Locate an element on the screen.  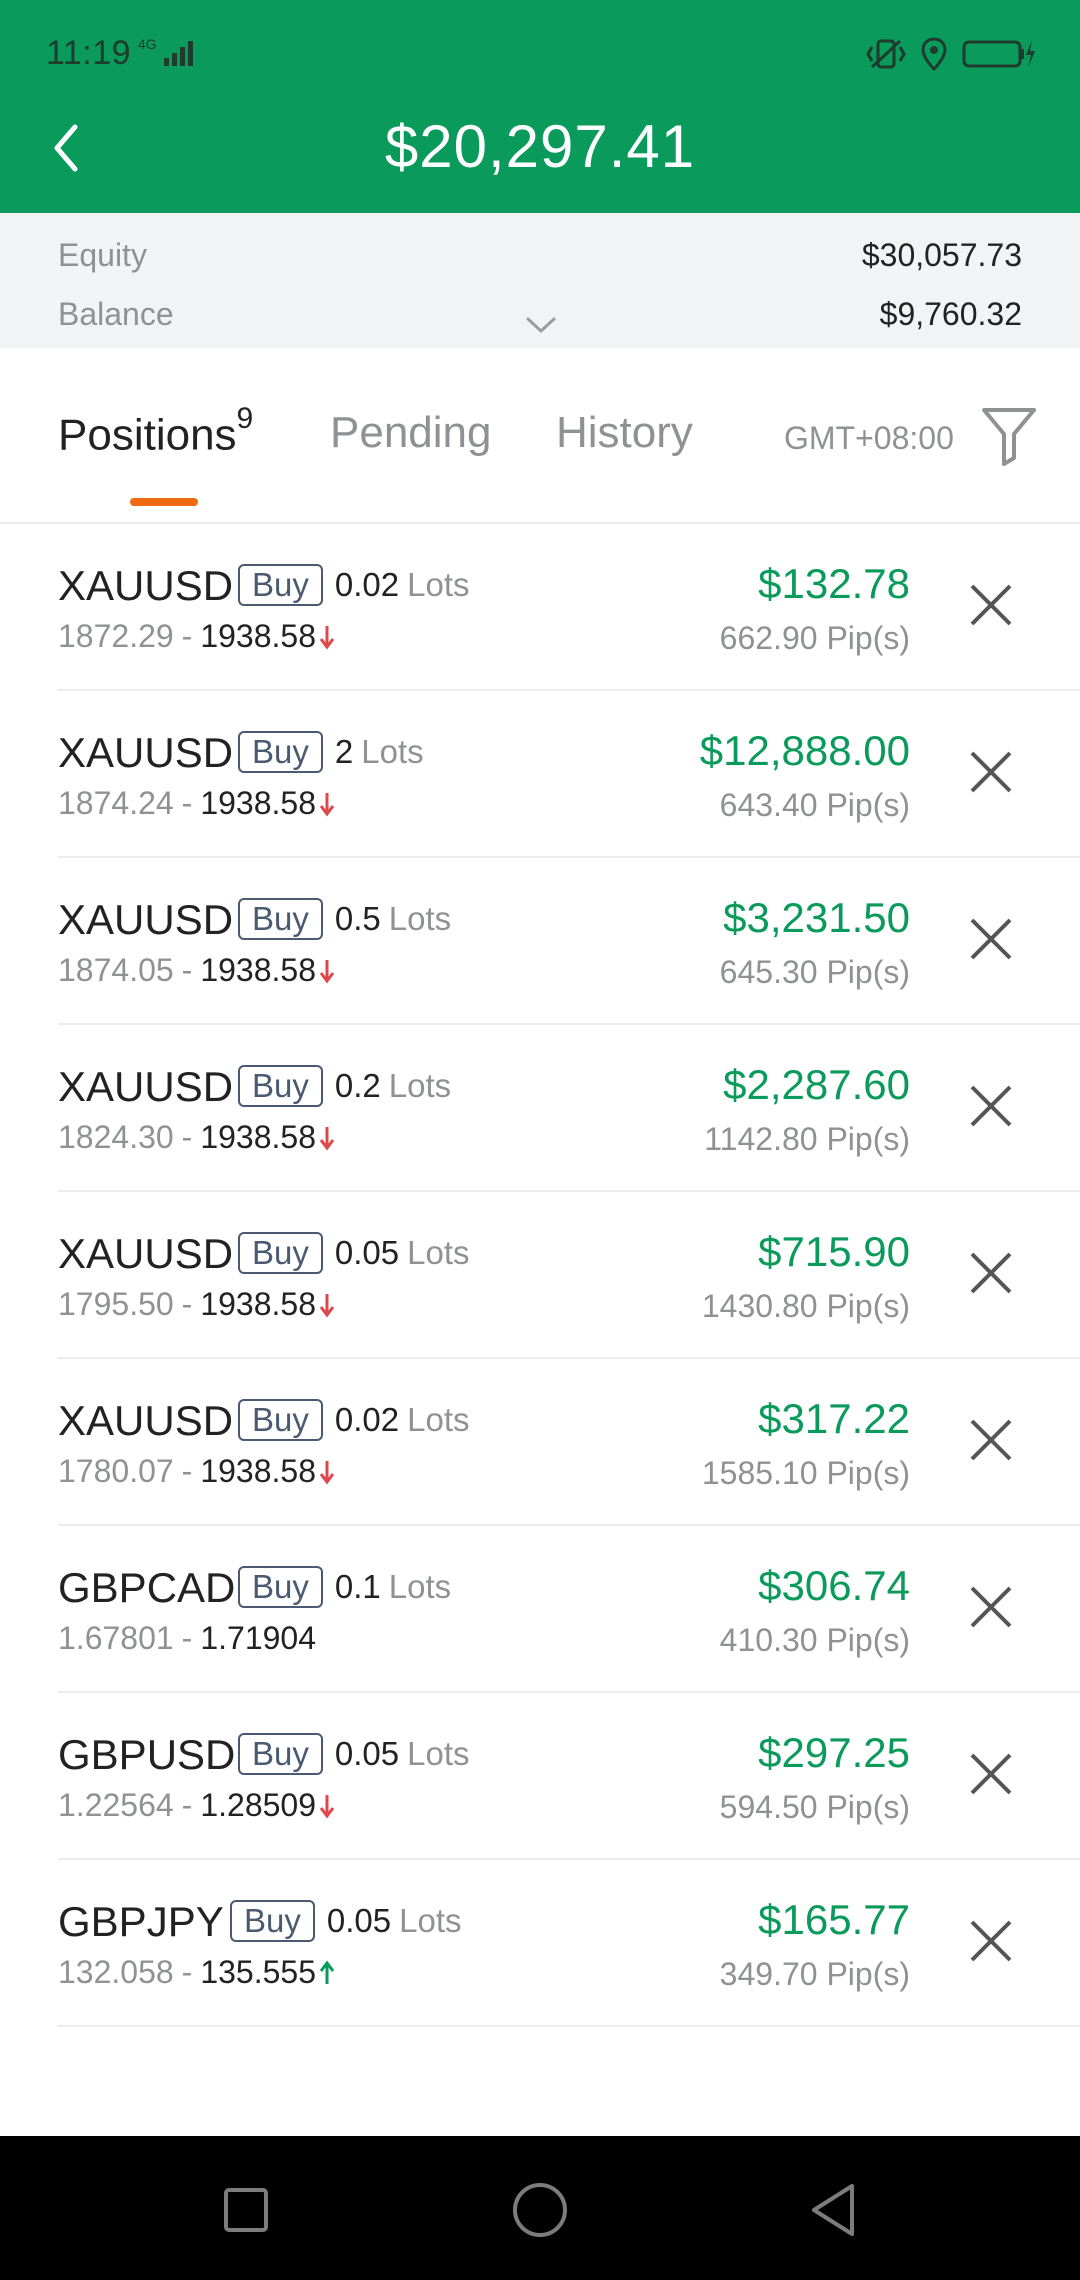
pips-value: 643.40 Pip(s) is located at coordinates (814, 805).